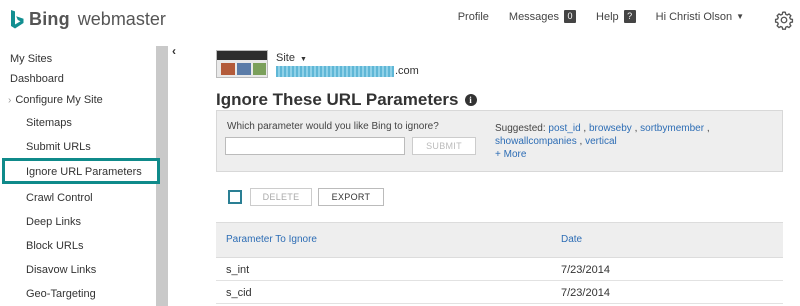 The height and width of the screenshot is (306, 800). I want to click on page-title: Ignore These URL Parameters i, so click(346, 100).